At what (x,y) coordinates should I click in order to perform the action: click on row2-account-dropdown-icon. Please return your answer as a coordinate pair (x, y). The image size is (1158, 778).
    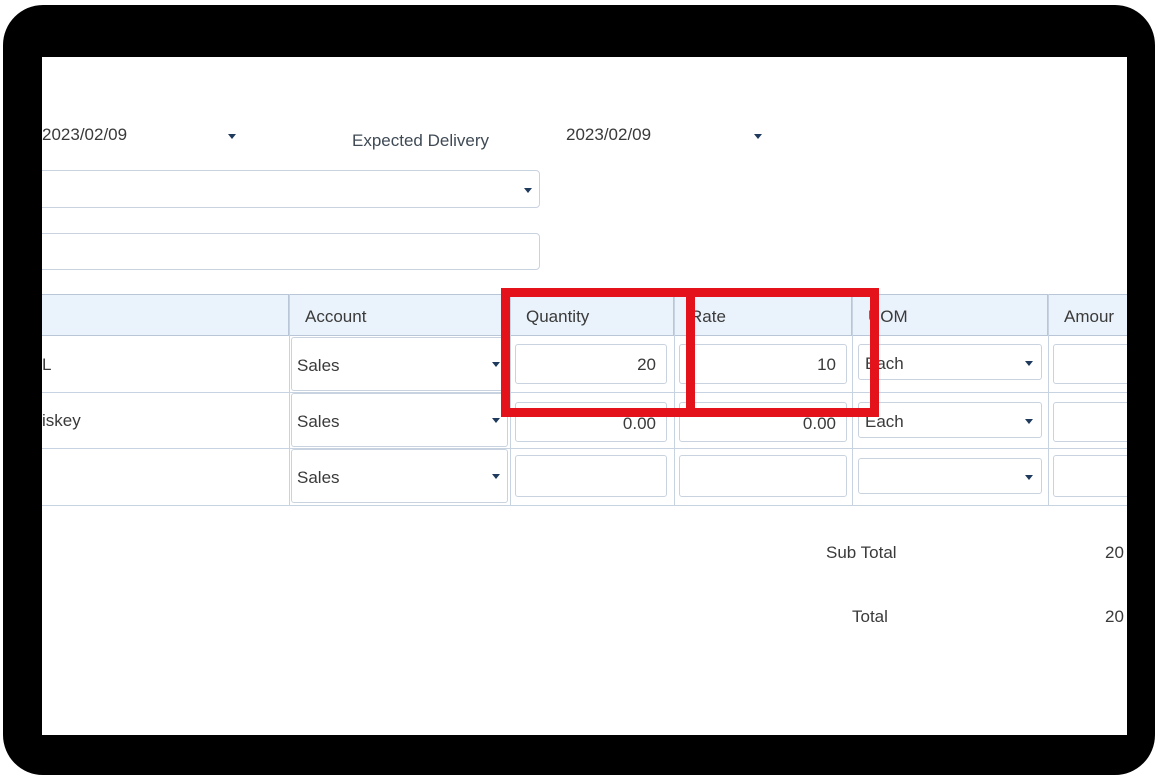
    Looking at the image, I should click on (496, 420).